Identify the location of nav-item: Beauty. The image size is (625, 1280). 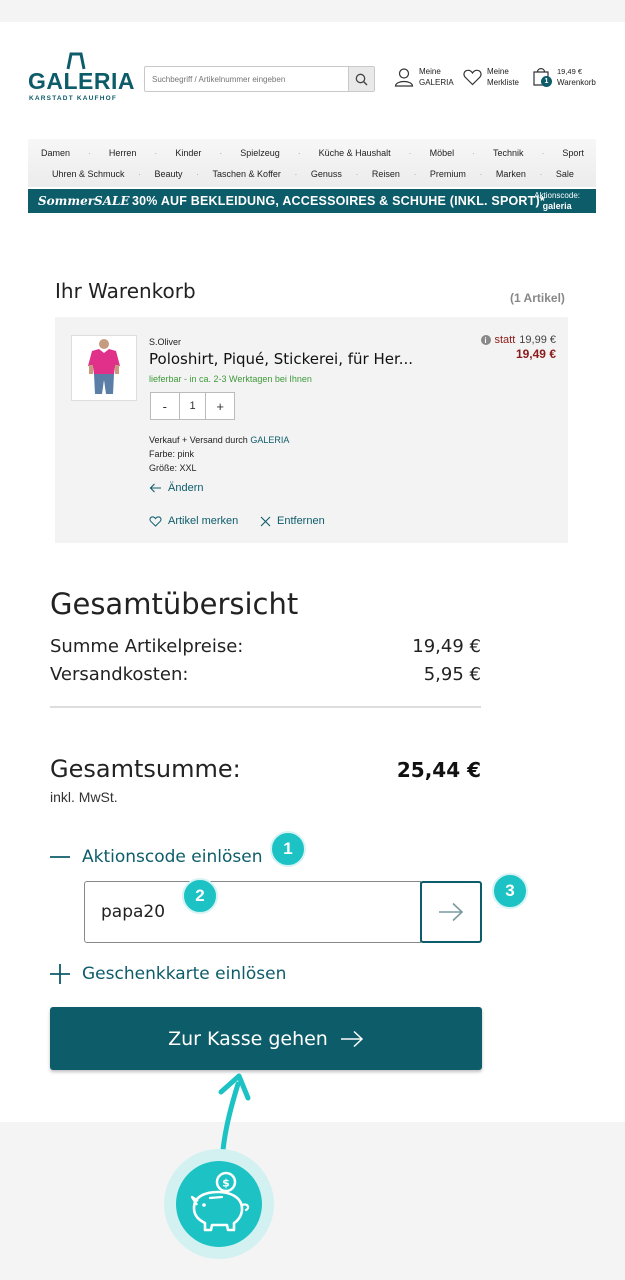
(169, 174).